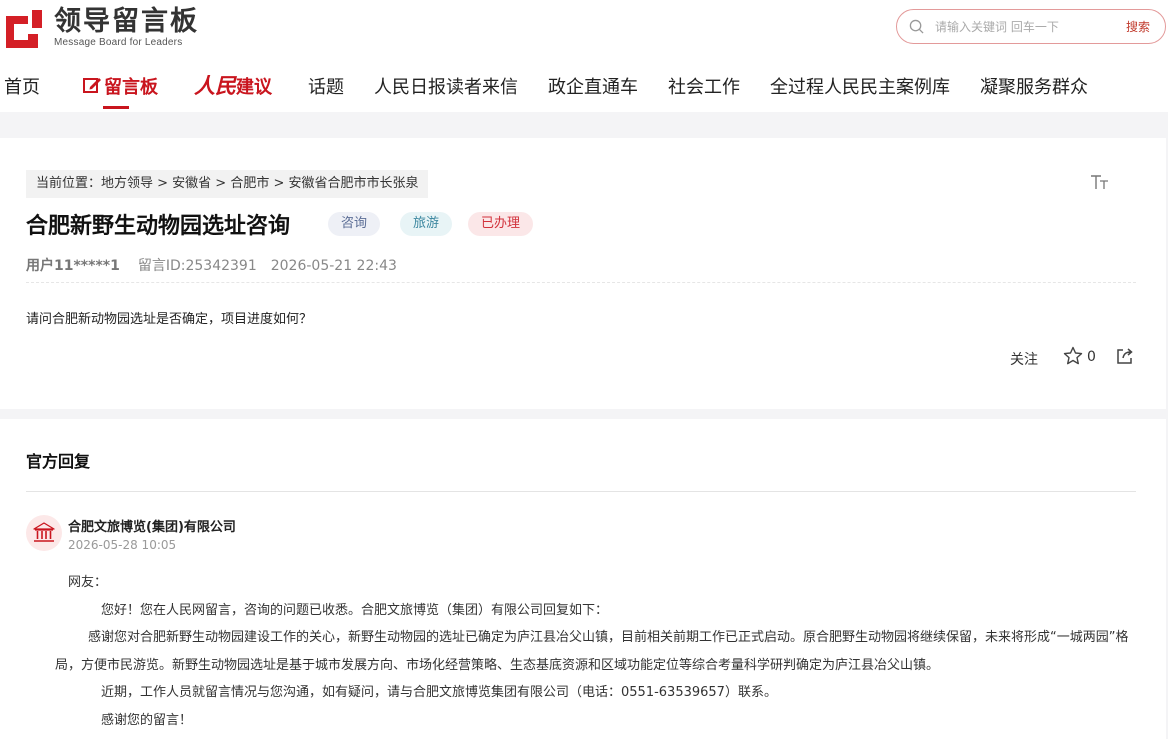  I want to click on search-button: 搜索, so click(1138, 26).